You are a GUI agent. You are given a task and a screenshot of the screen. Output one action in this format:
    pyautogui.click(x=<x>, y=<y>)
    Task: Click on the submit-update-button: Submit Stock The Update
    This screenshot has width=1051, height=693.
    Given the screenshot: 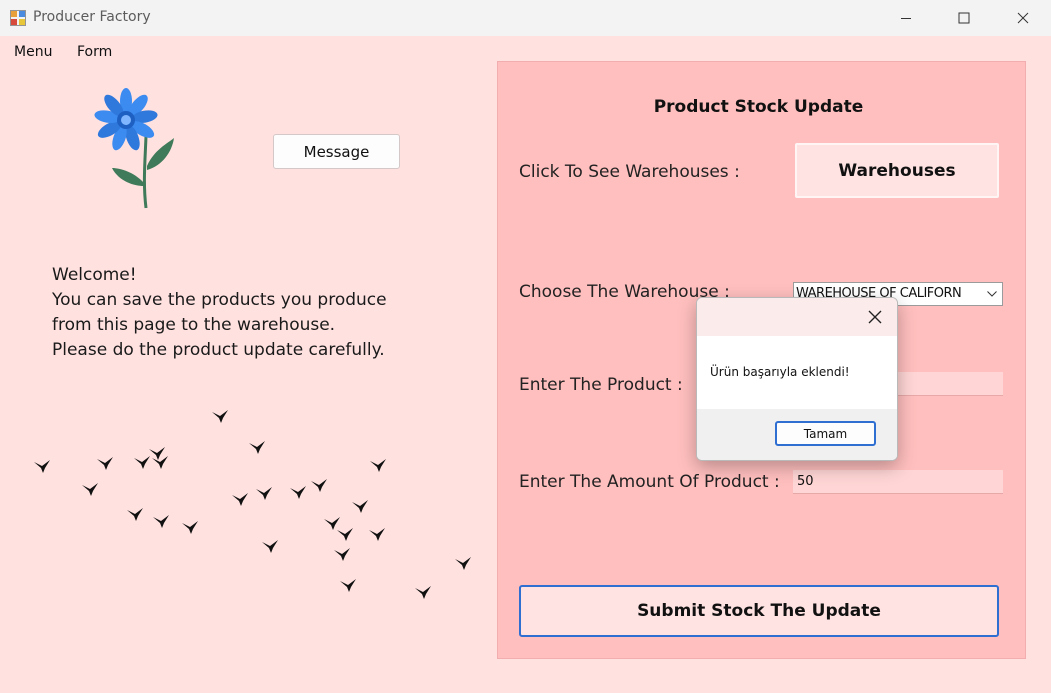 What is the action you would take?
    pyautogui.click(x=759, y=611)
    